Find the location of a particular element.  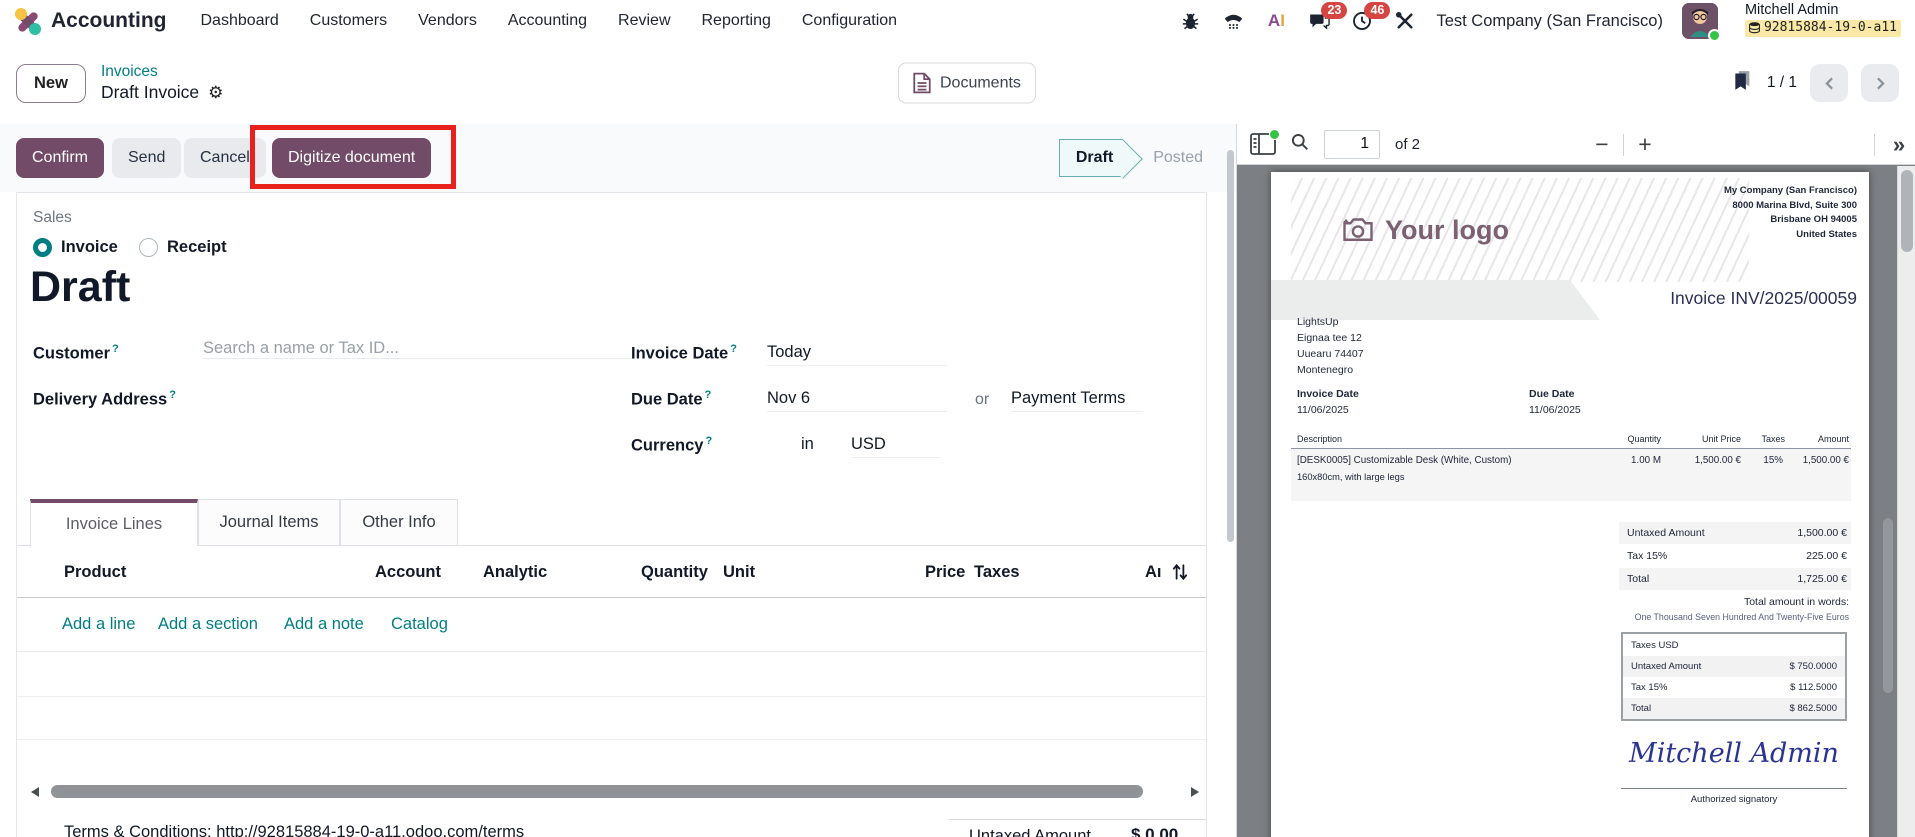

tab-invoice-lines: Invoice Lines is located at coordinates (114, 522).